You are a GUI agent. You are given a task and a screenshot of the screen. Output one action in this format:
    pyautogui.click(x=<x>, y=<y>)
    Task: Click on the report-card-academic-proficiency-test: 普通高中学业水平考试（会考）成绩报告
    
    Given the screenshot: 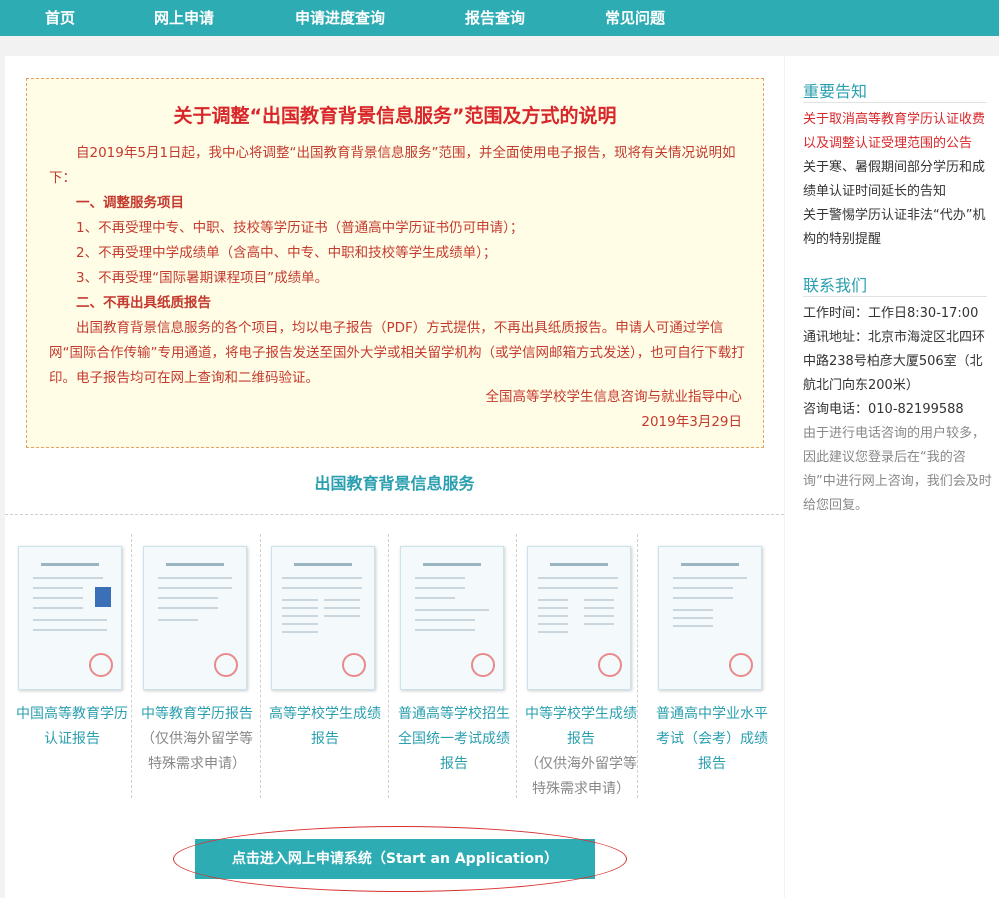 What is the action you would take?
    pyautogui.click(x=712, y=671)
    